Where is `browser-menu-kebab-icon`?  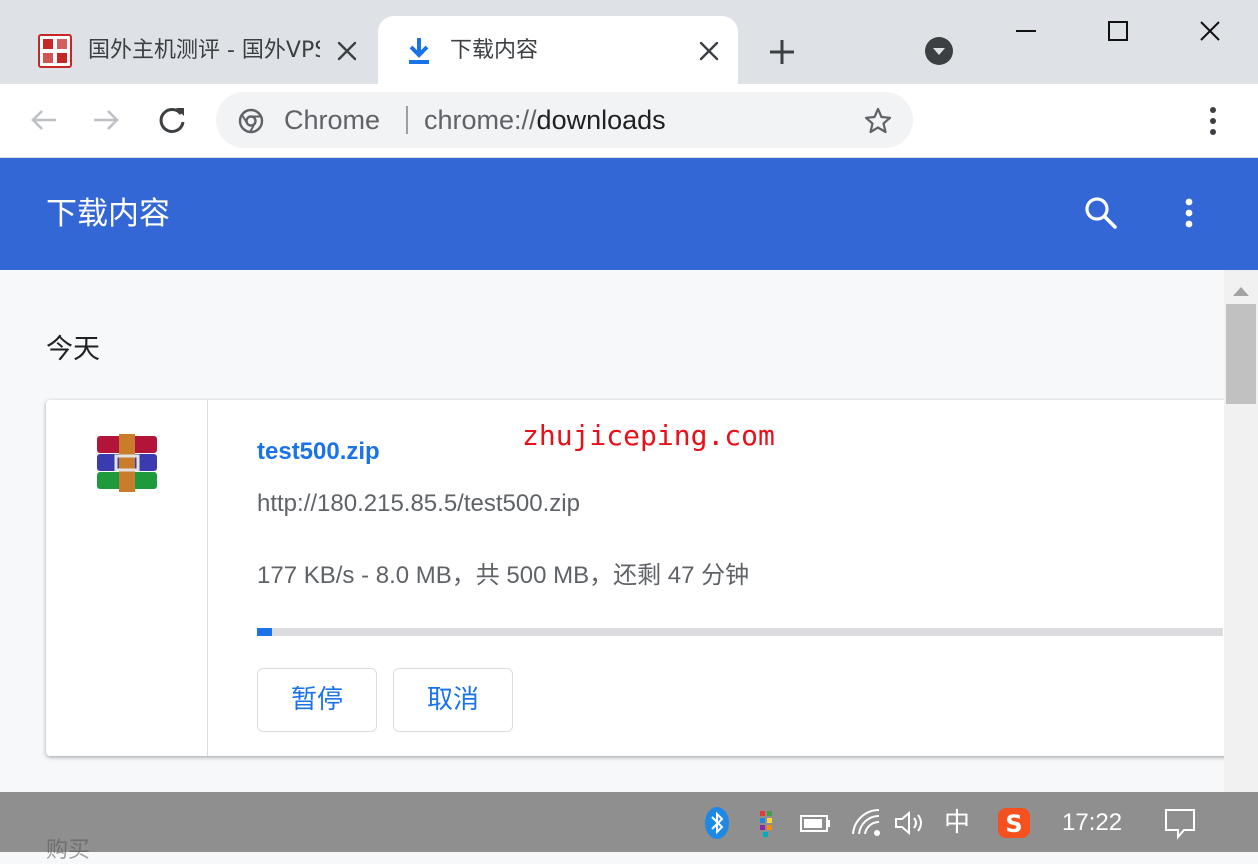 browser-menu-kebab-icon is located at coordinates (1213, 121).